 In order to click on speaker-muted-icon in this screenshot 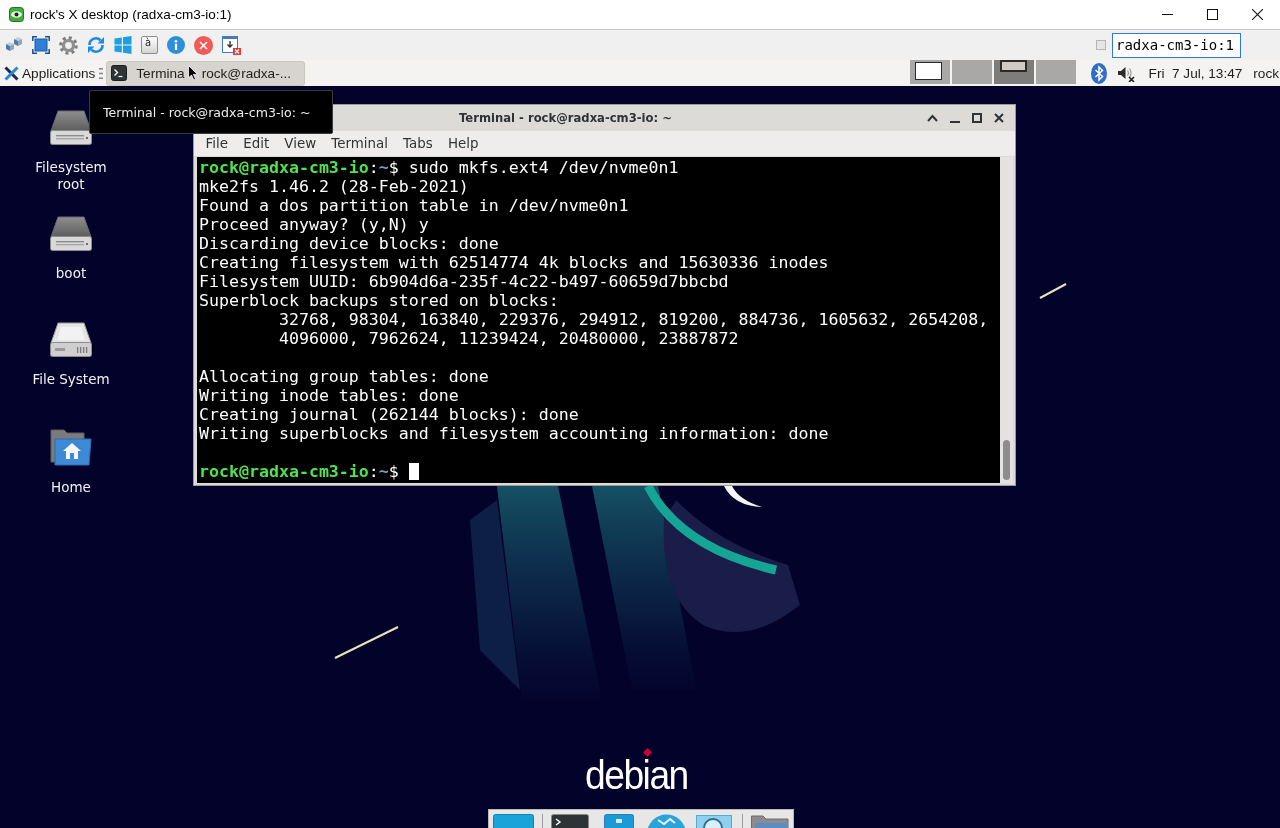, I will do `click(1125, 73)`.